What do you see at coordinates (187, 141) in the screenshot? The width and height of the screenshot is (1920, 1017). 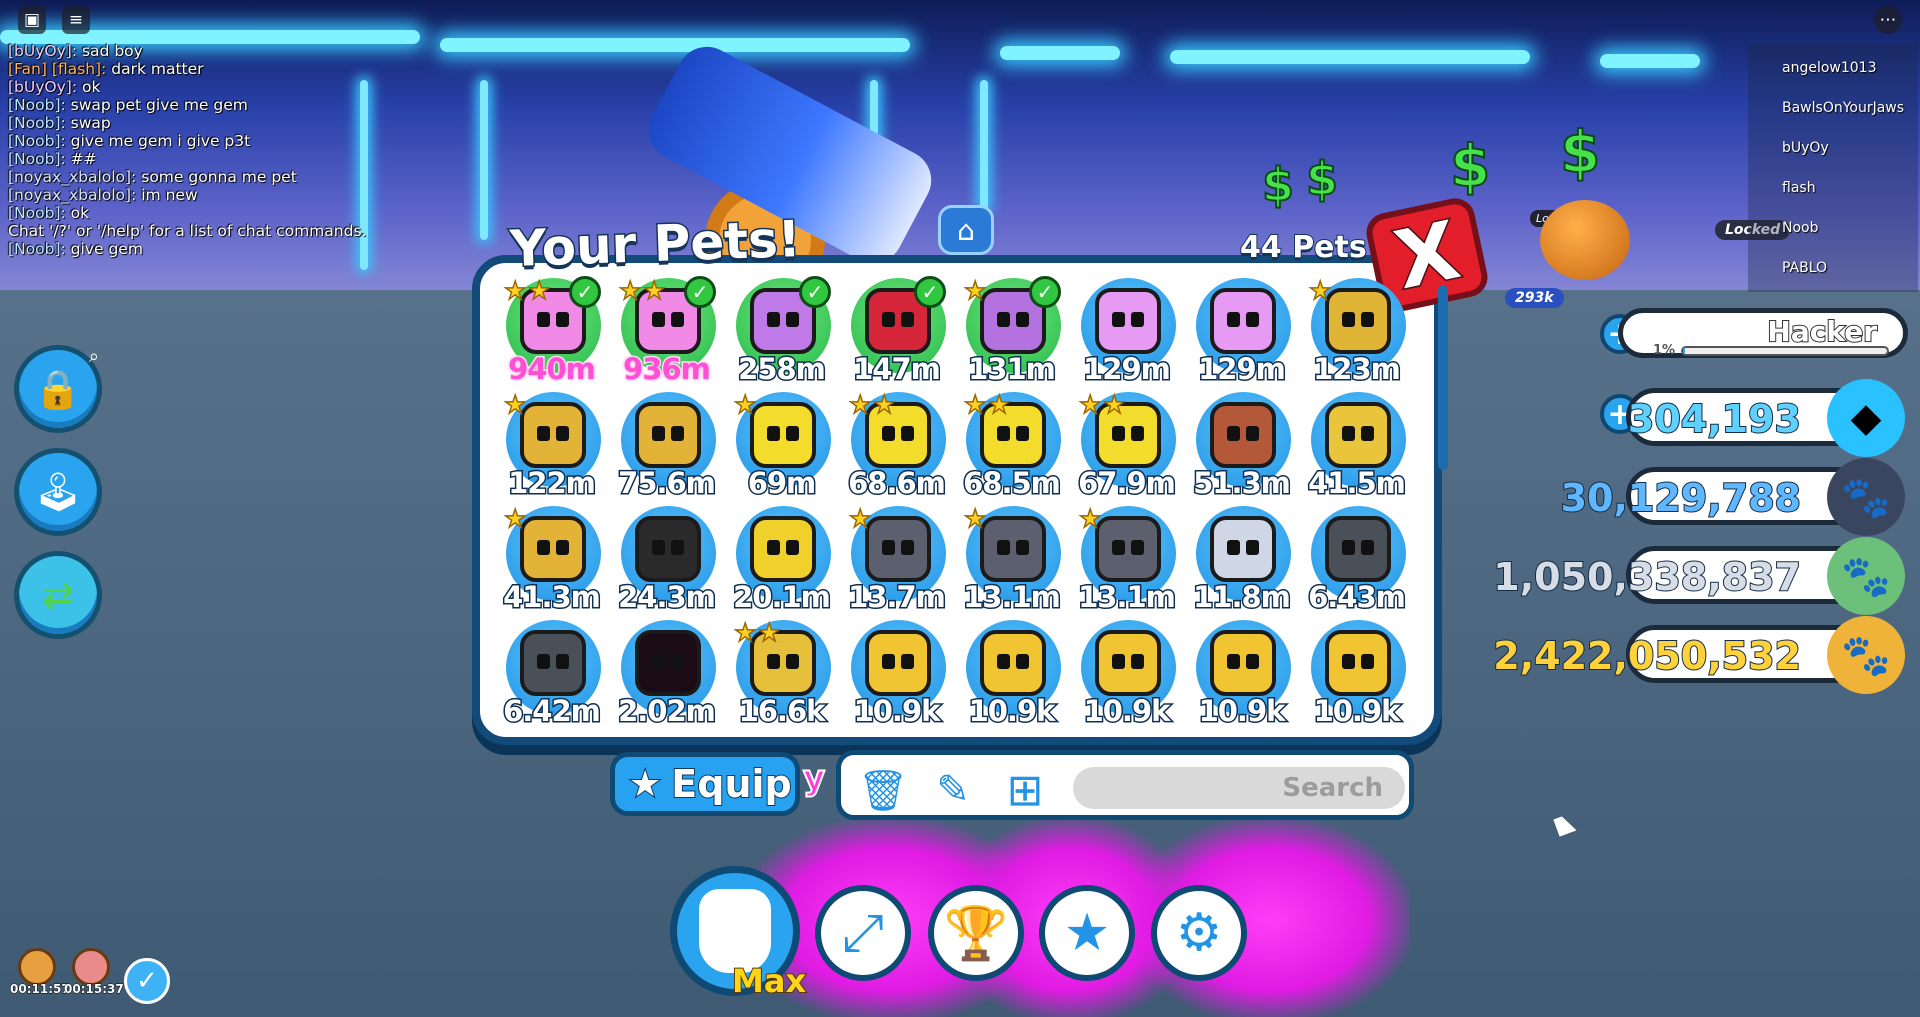 I see `chat-line: [Noob]: give me gem i give p3t` at bounding box center [187, 141].